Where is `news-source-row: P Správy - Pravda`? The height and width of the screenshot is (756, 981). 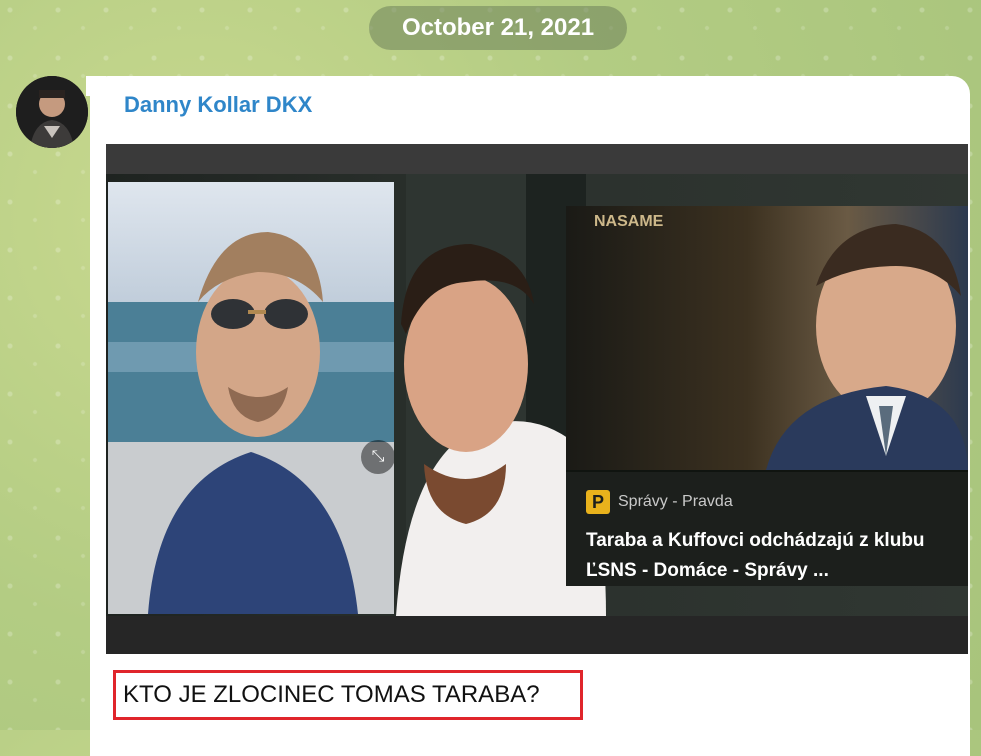 news-source-row: P Správy - Pravda is located at coordinates (659, 502).